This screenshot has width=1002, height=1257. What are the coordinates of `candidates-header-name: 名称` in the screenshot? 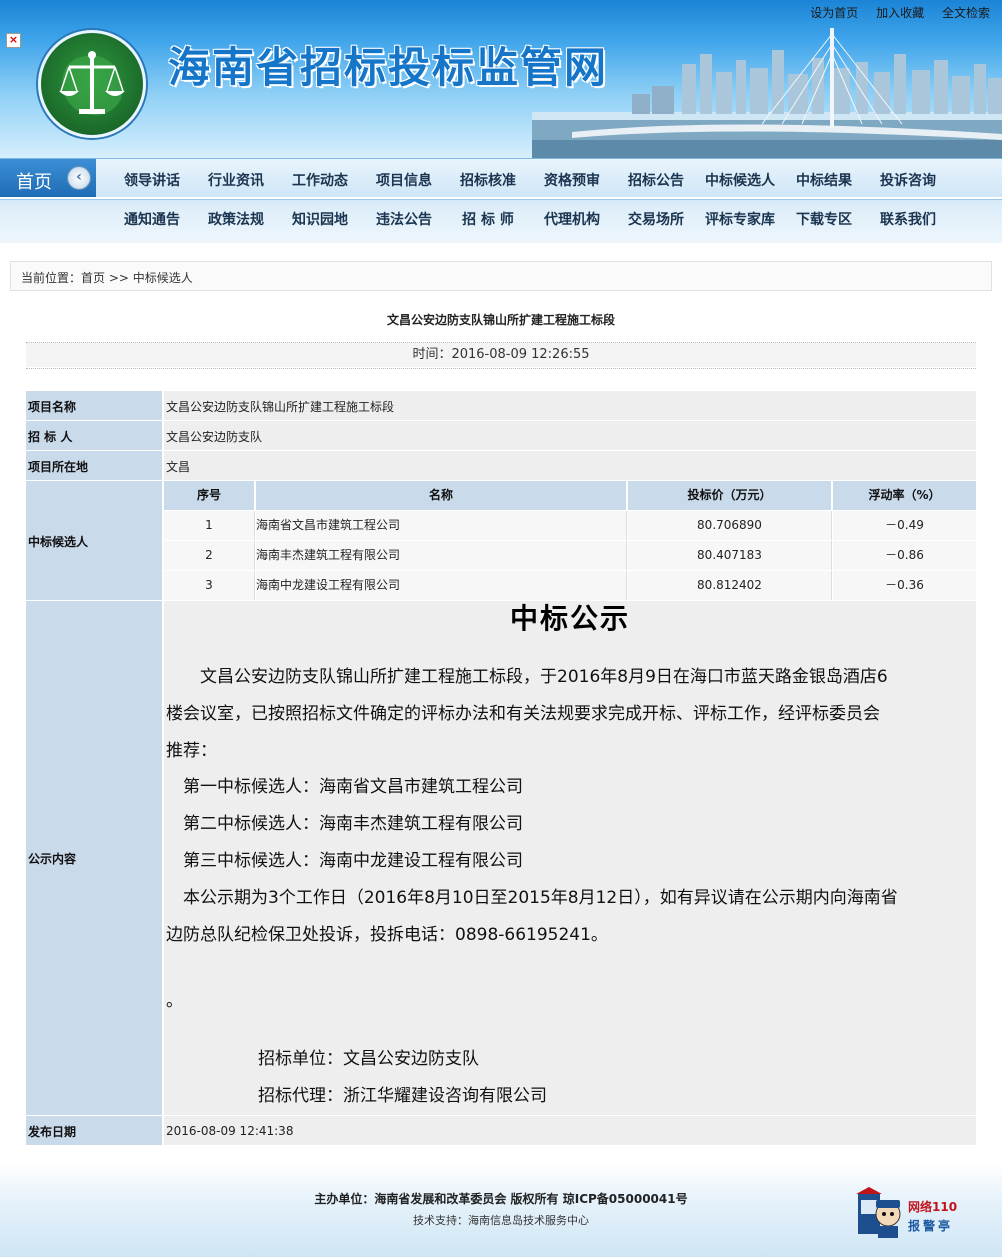 It's located at (441, 495).